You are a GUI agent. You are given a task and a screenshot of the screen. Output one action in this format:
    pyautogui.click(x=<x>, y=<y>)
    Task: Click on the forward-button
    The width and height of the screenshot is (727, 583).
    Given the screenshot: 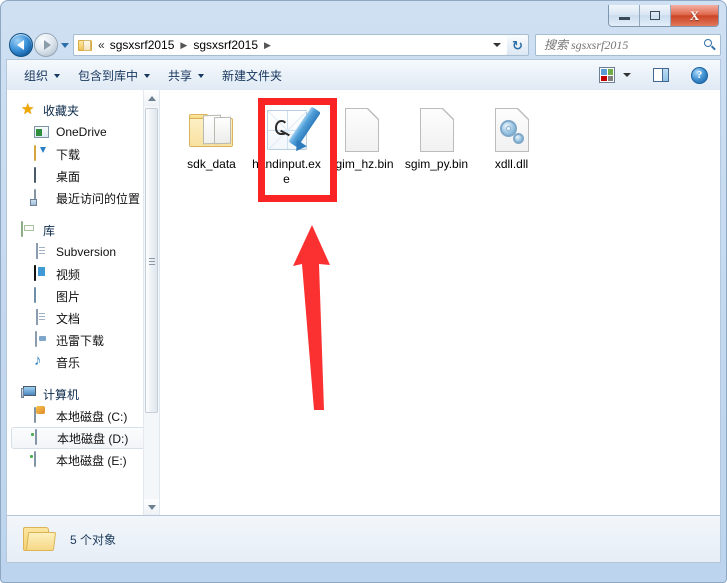 What is the action you would take?
    pyautogui.click(x=46, y=45)
    